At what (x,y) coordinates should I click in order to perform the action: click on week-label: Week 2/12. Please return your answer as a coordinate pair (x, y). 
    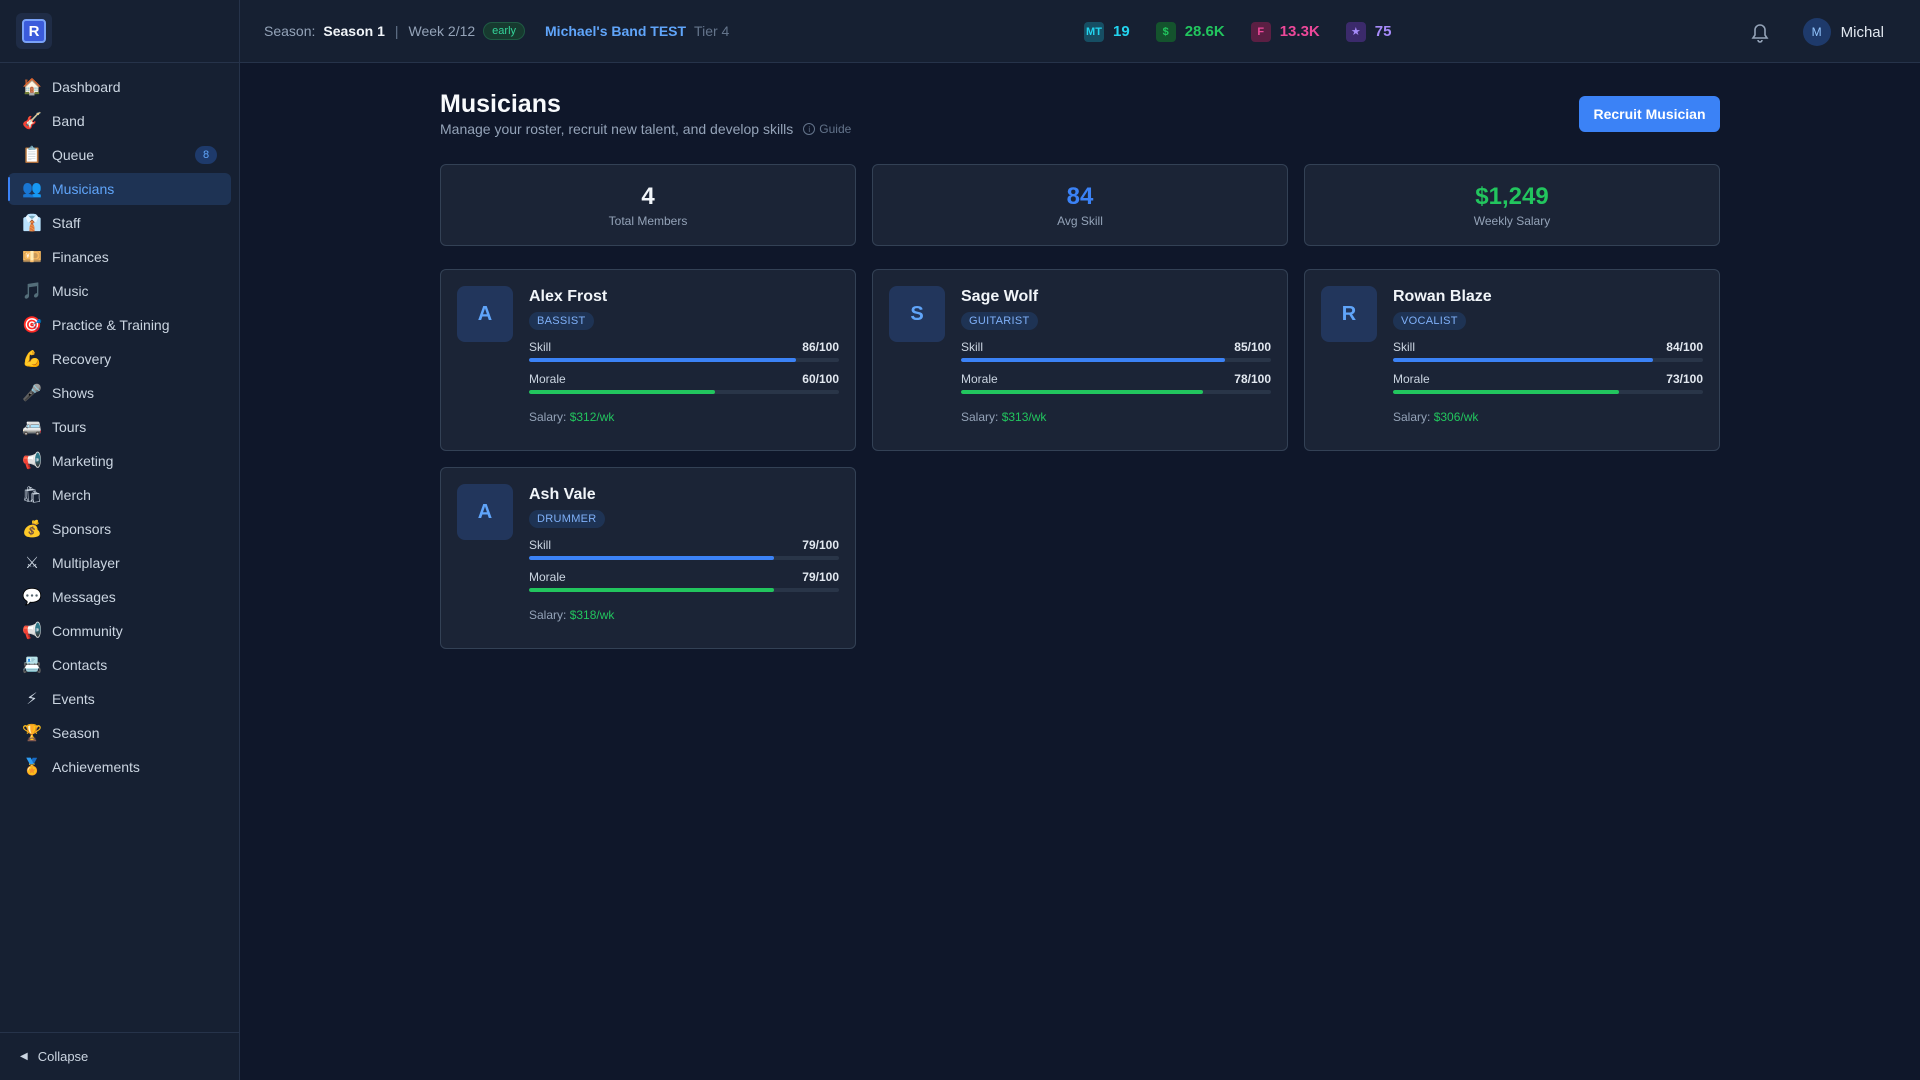
    Looking at the image, I should click on (442, 31).